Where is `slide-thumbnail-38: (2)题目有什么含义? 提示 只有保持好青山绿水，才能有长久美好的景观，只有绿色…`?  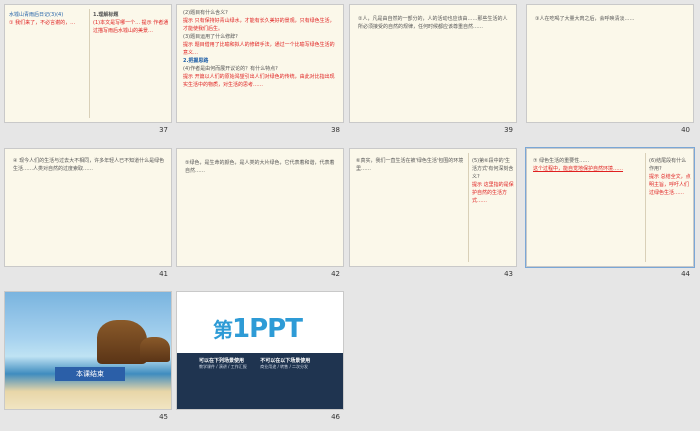
slide-thumbnail-38: (2)题目有什么含义? 提示 只有保持好青山绿水，才能有长久美好的景观，只有绿色… is located at coordinates (260, 69).